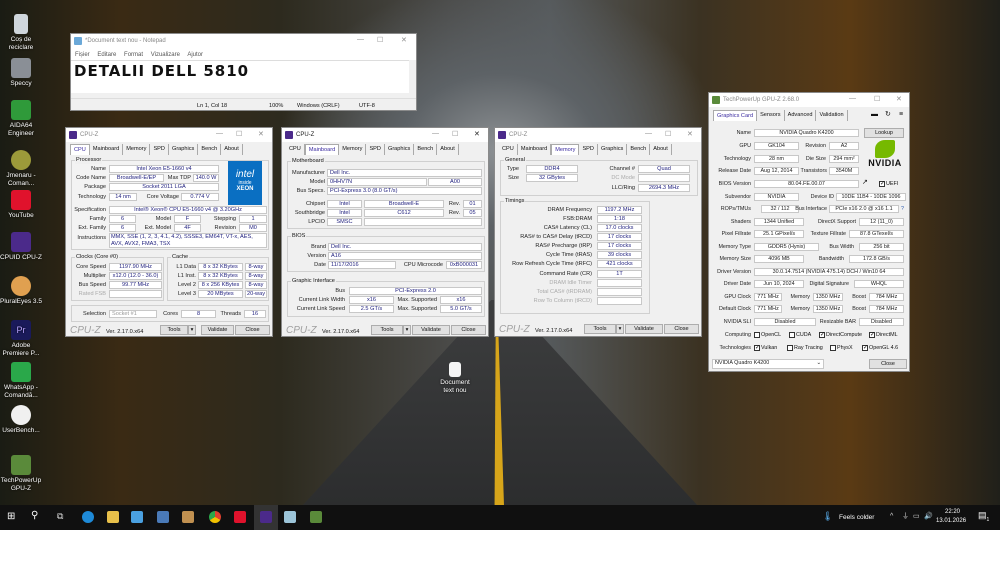  I want to click on vertical-scrollbar, so click(412, 76).